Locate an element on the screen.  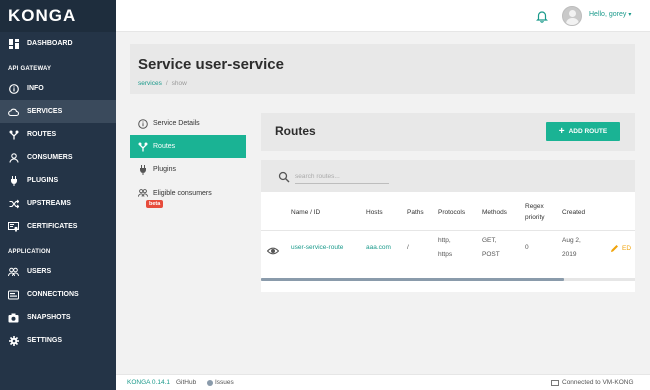
search-icon is located at coordinates (284, 176).